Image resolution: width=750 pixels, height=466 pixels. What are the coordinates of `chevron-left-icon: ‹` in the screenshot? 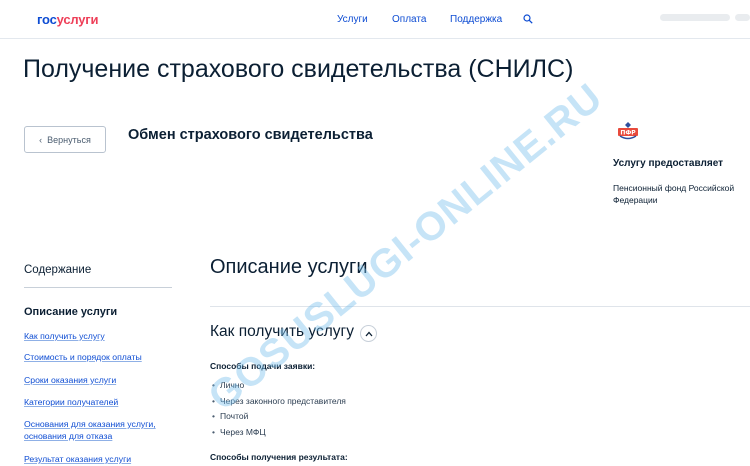 It's located at (41, 139).